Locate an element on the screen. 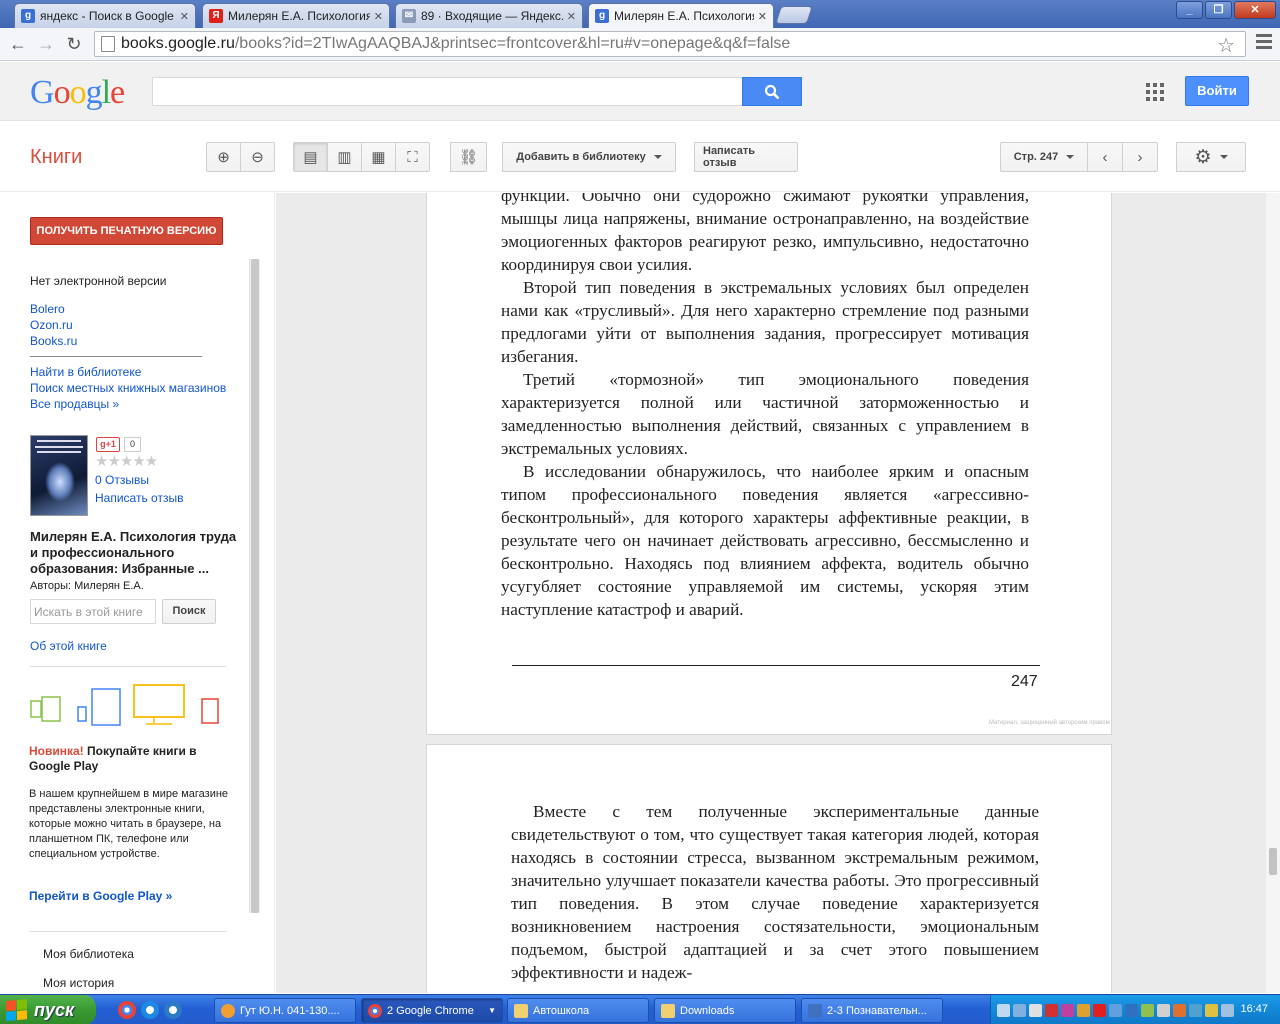 The height and width of the screenshot is (1024, 1280). clock: 16:47 is located at coordinates (1254, 1009).